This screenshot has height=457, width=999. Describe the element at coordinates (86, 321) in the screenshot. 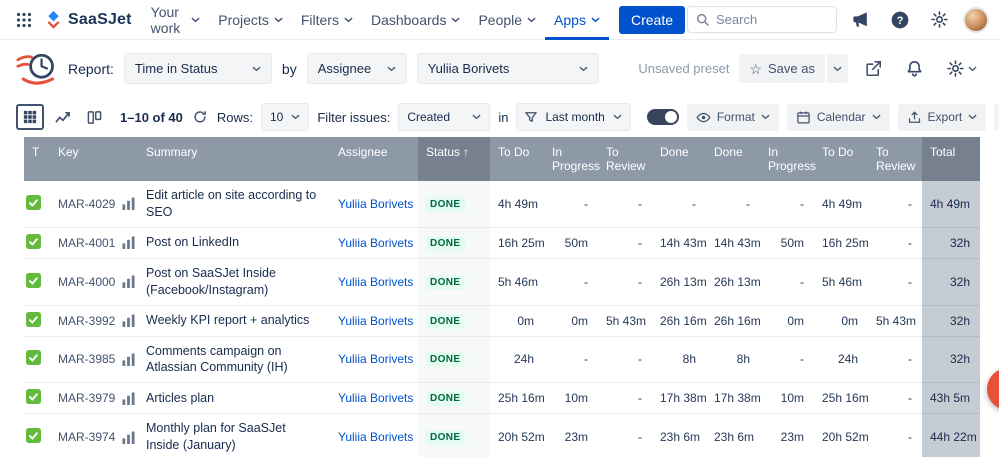

I see `issue-key-link: MAR-3992` at that location.